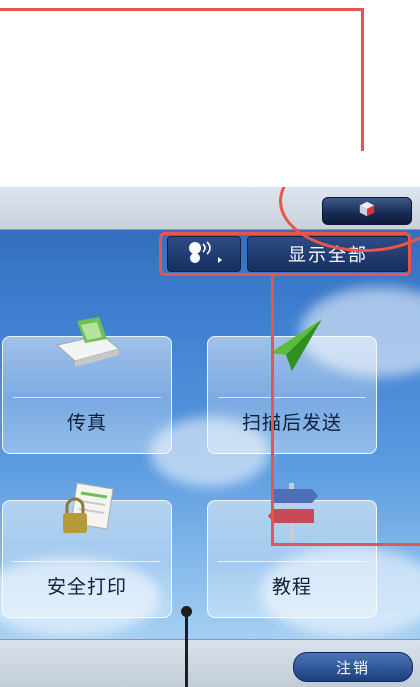 The width and height of the screenshot is (420, 687). Describe the element at coordinates (87, 513) in the screenshot. I see `lock-document-icon` at that location.